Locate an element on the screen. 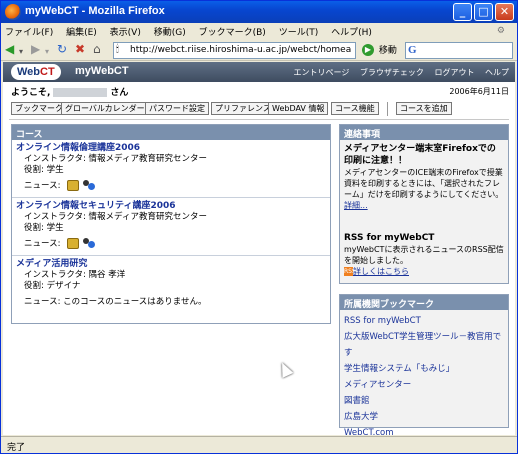  course-title-link: オンライン情報セキュリティ講座2006 is located at coordinates (171, 206).